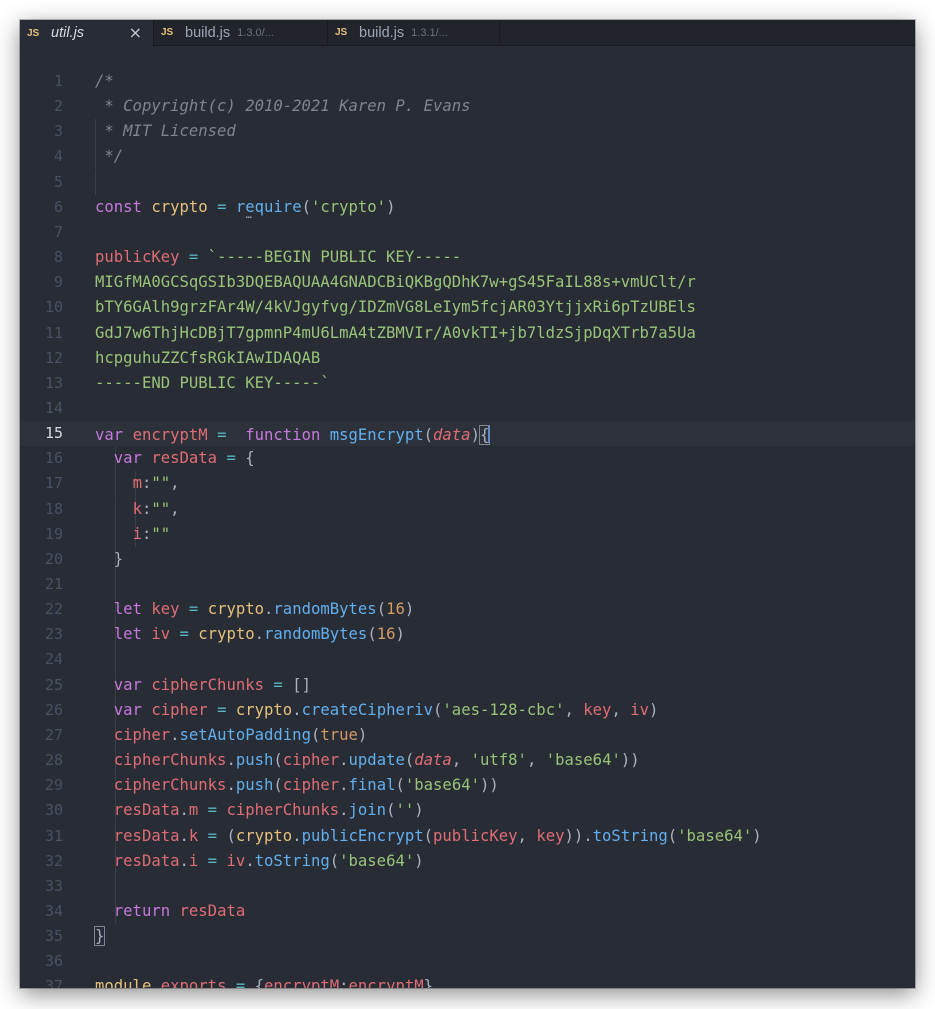  What do you see at coordinates (467, 981) in the screenshot?
I see `code-line: 37 module.exports = {encryptM:encryptM}` at bounding box center [467, 981].